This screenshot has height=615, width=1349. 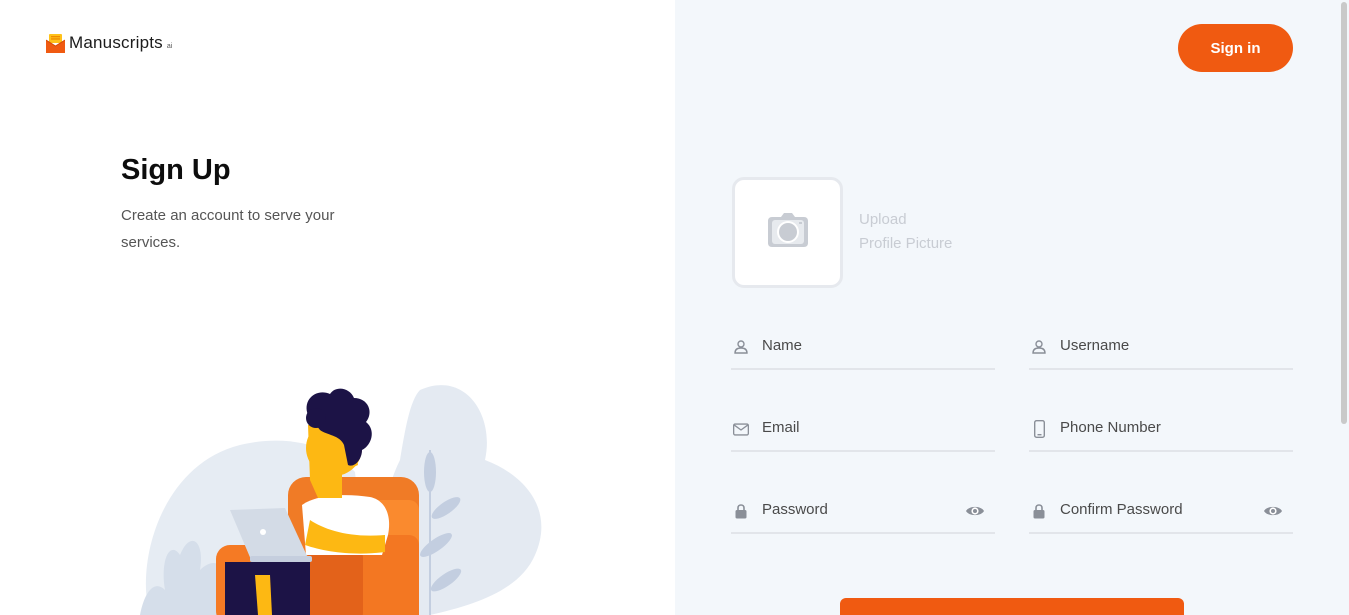 I want to click on brand-name: Manuscripts, so click(x=116, y=42).